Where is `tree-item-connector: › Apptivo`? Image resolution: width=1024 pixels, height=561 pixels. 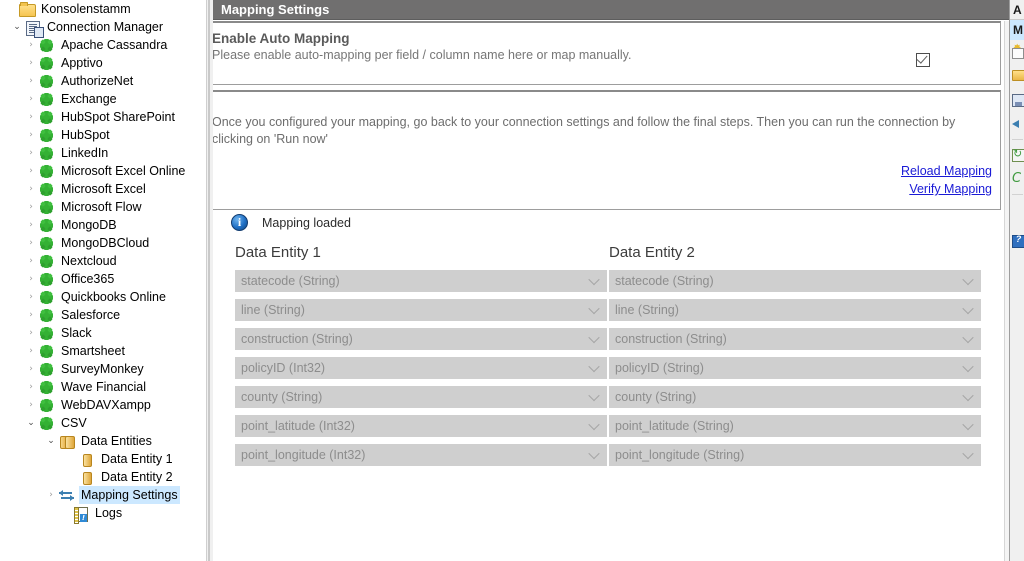 tree-item-connector: › Apptivo is located at coordinates (103, 63).